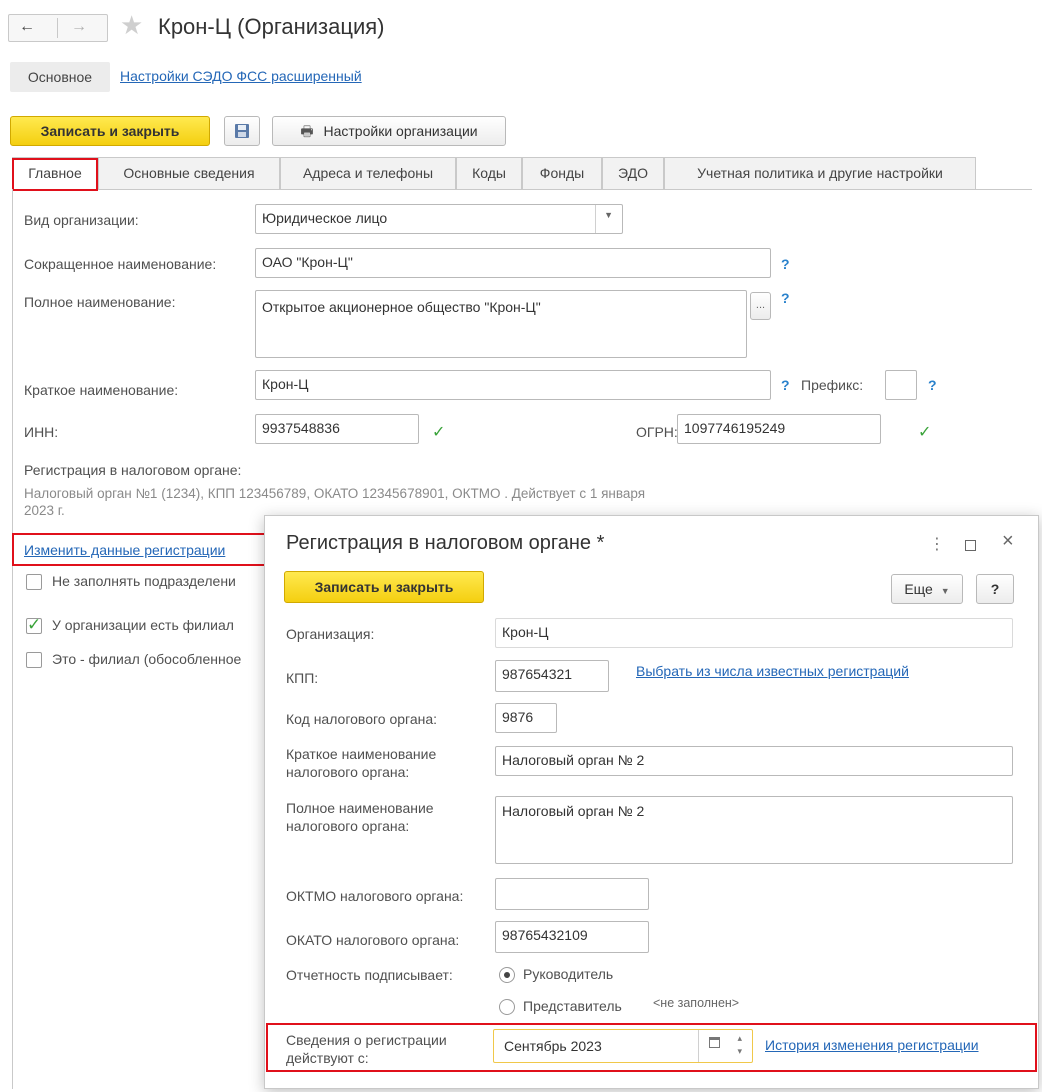  Describe the element at coordinates (754, 830) in the screenshot. I see `full-tax-name-field: Налоговый орган № 2` at that location.